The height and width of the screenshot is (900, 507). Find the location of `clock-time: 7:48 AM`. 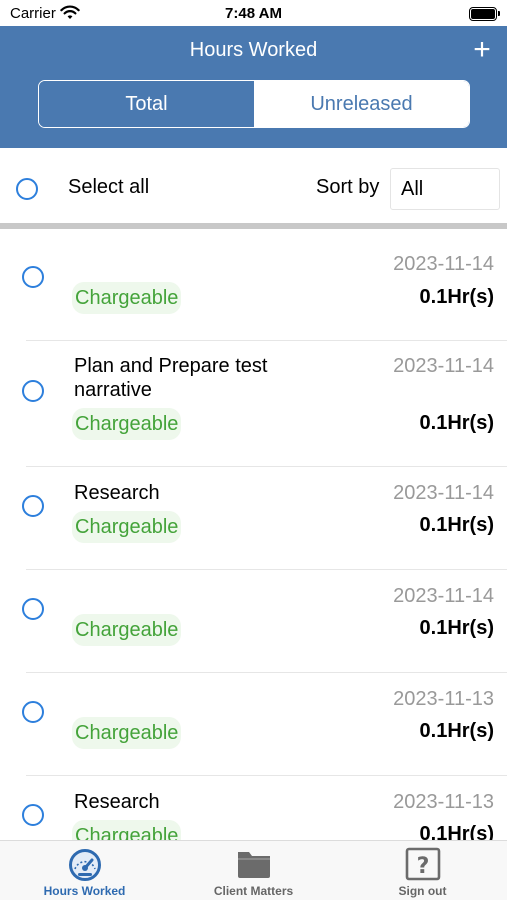

clock-time: 7:48 AM is located at coordinates (253, 13).